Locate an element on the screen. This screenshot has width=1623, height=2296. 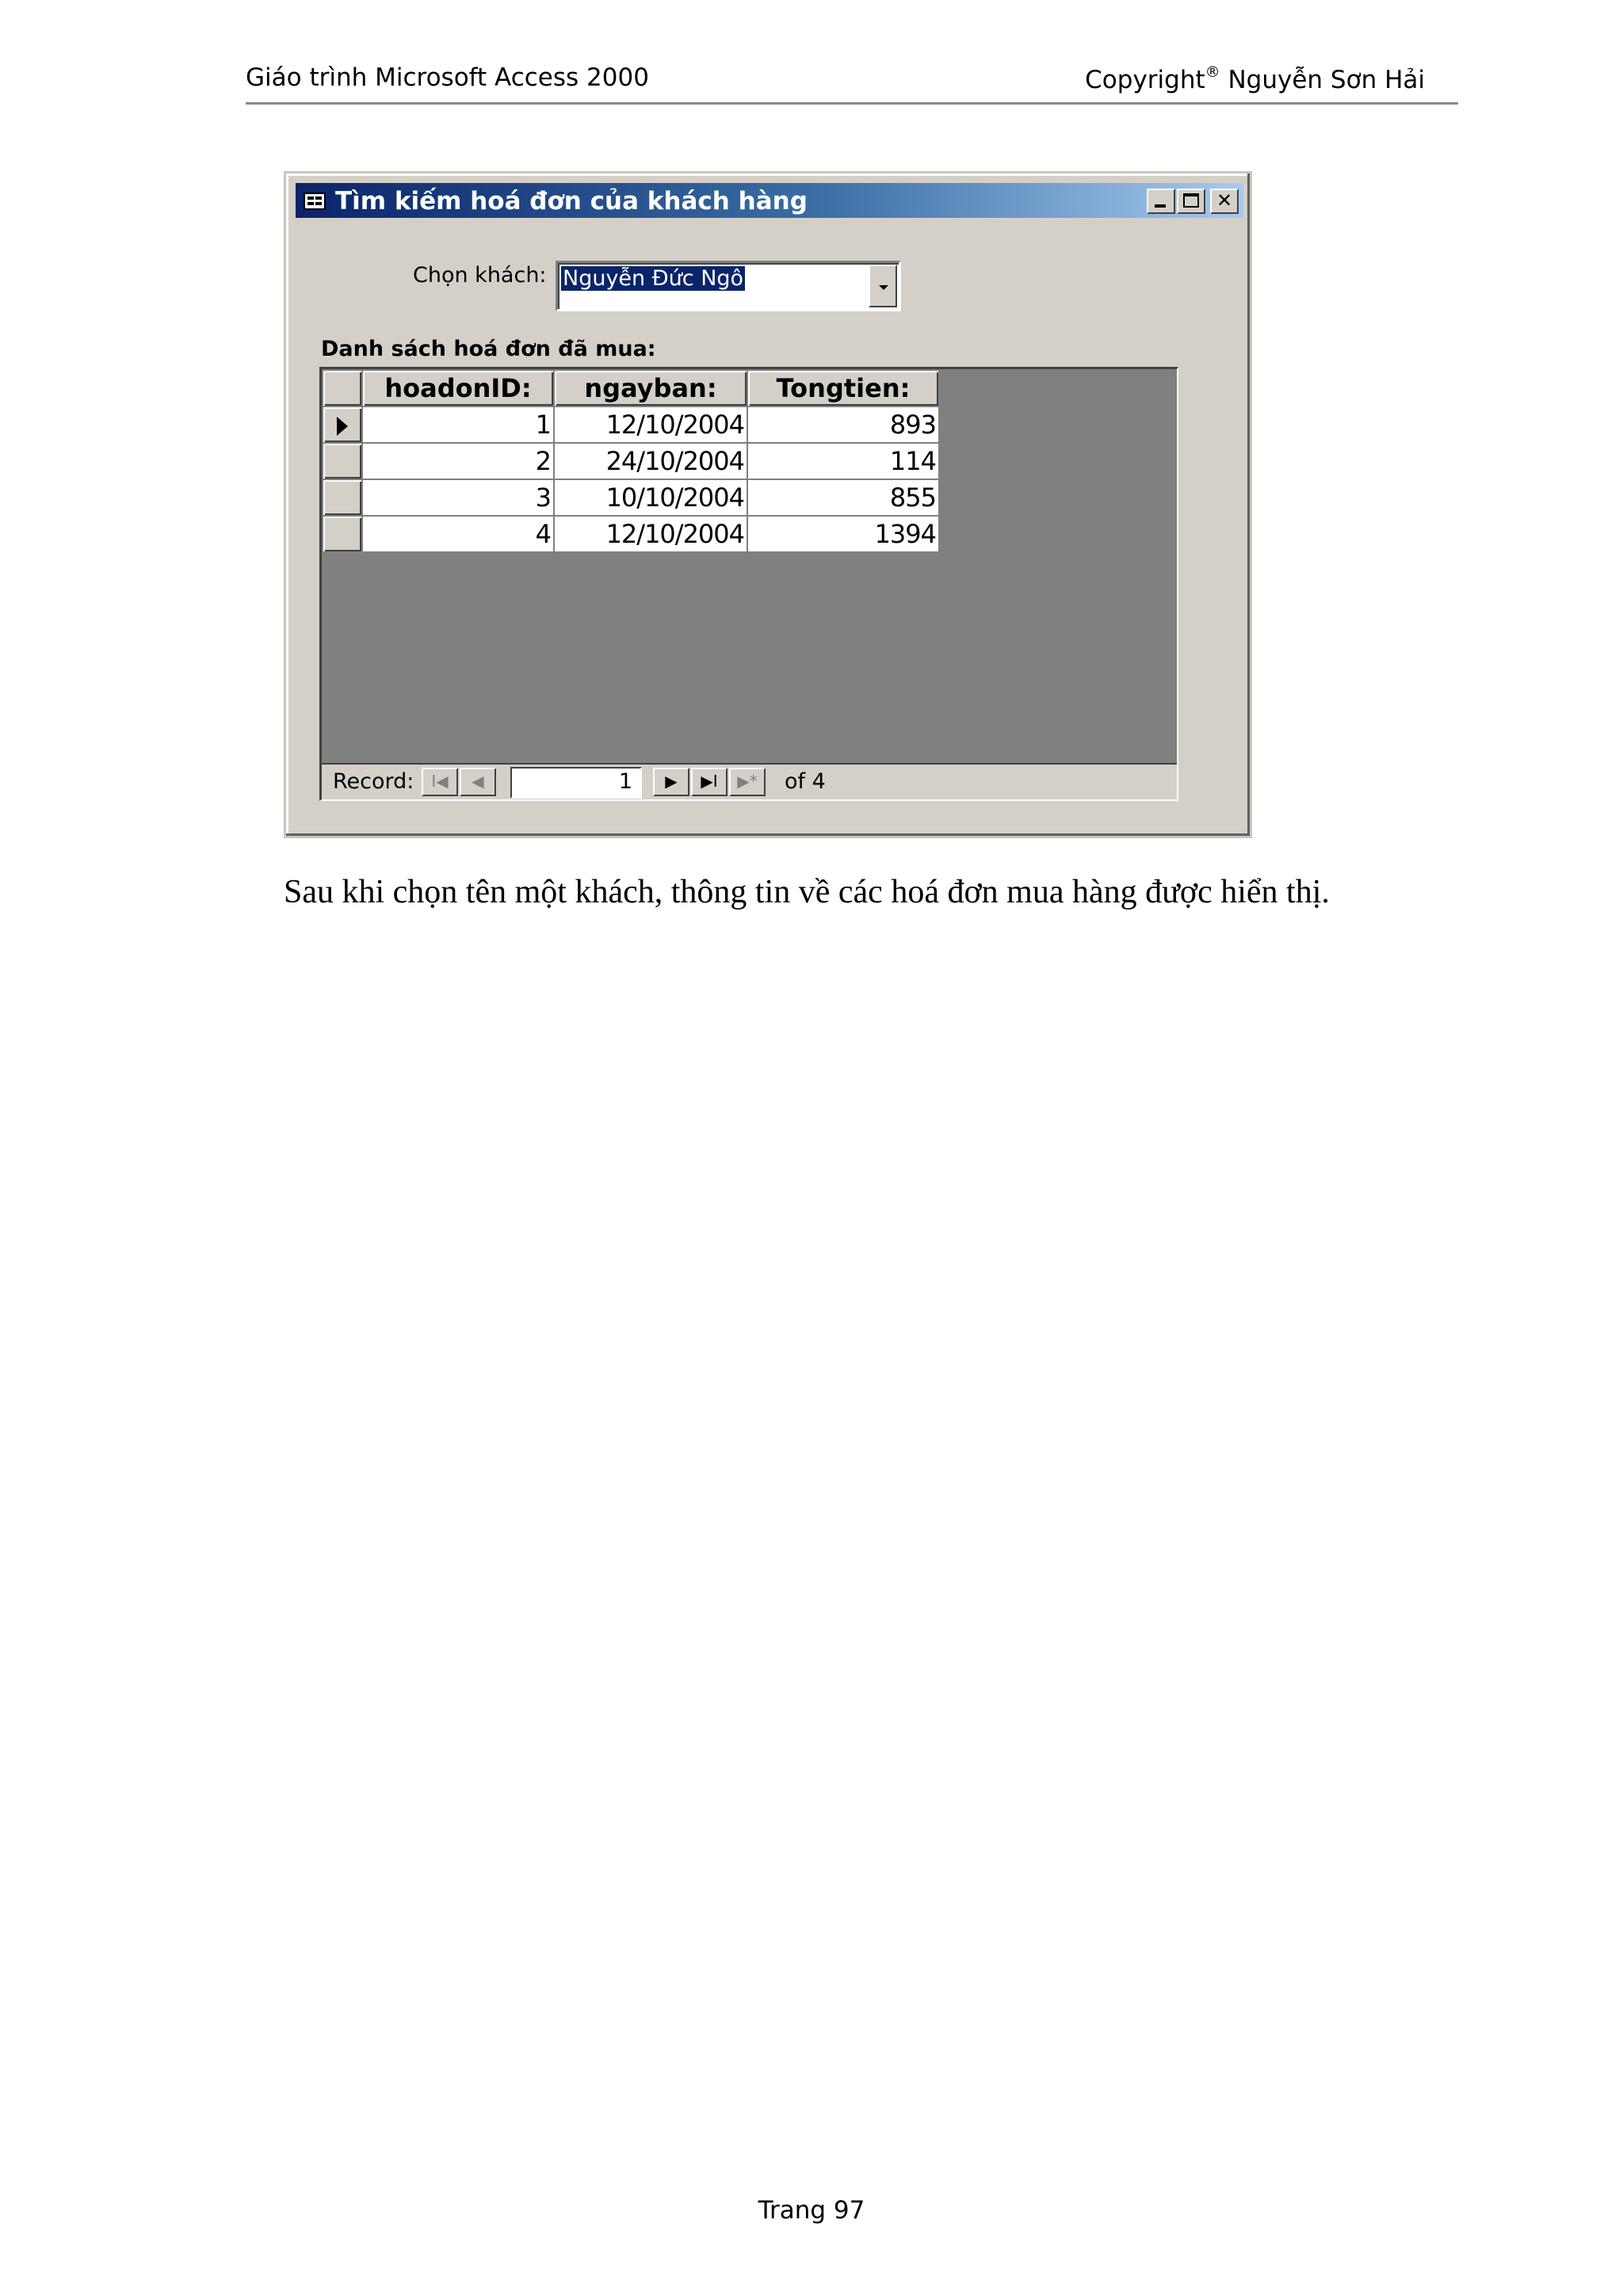
minimize-button is located at coordinates (1161, 201).